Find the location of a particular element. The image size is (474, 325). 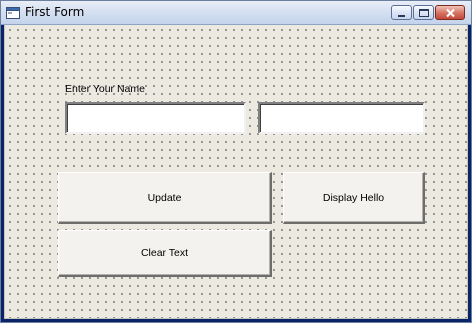

close-icon is located at coordinates (450, 13).